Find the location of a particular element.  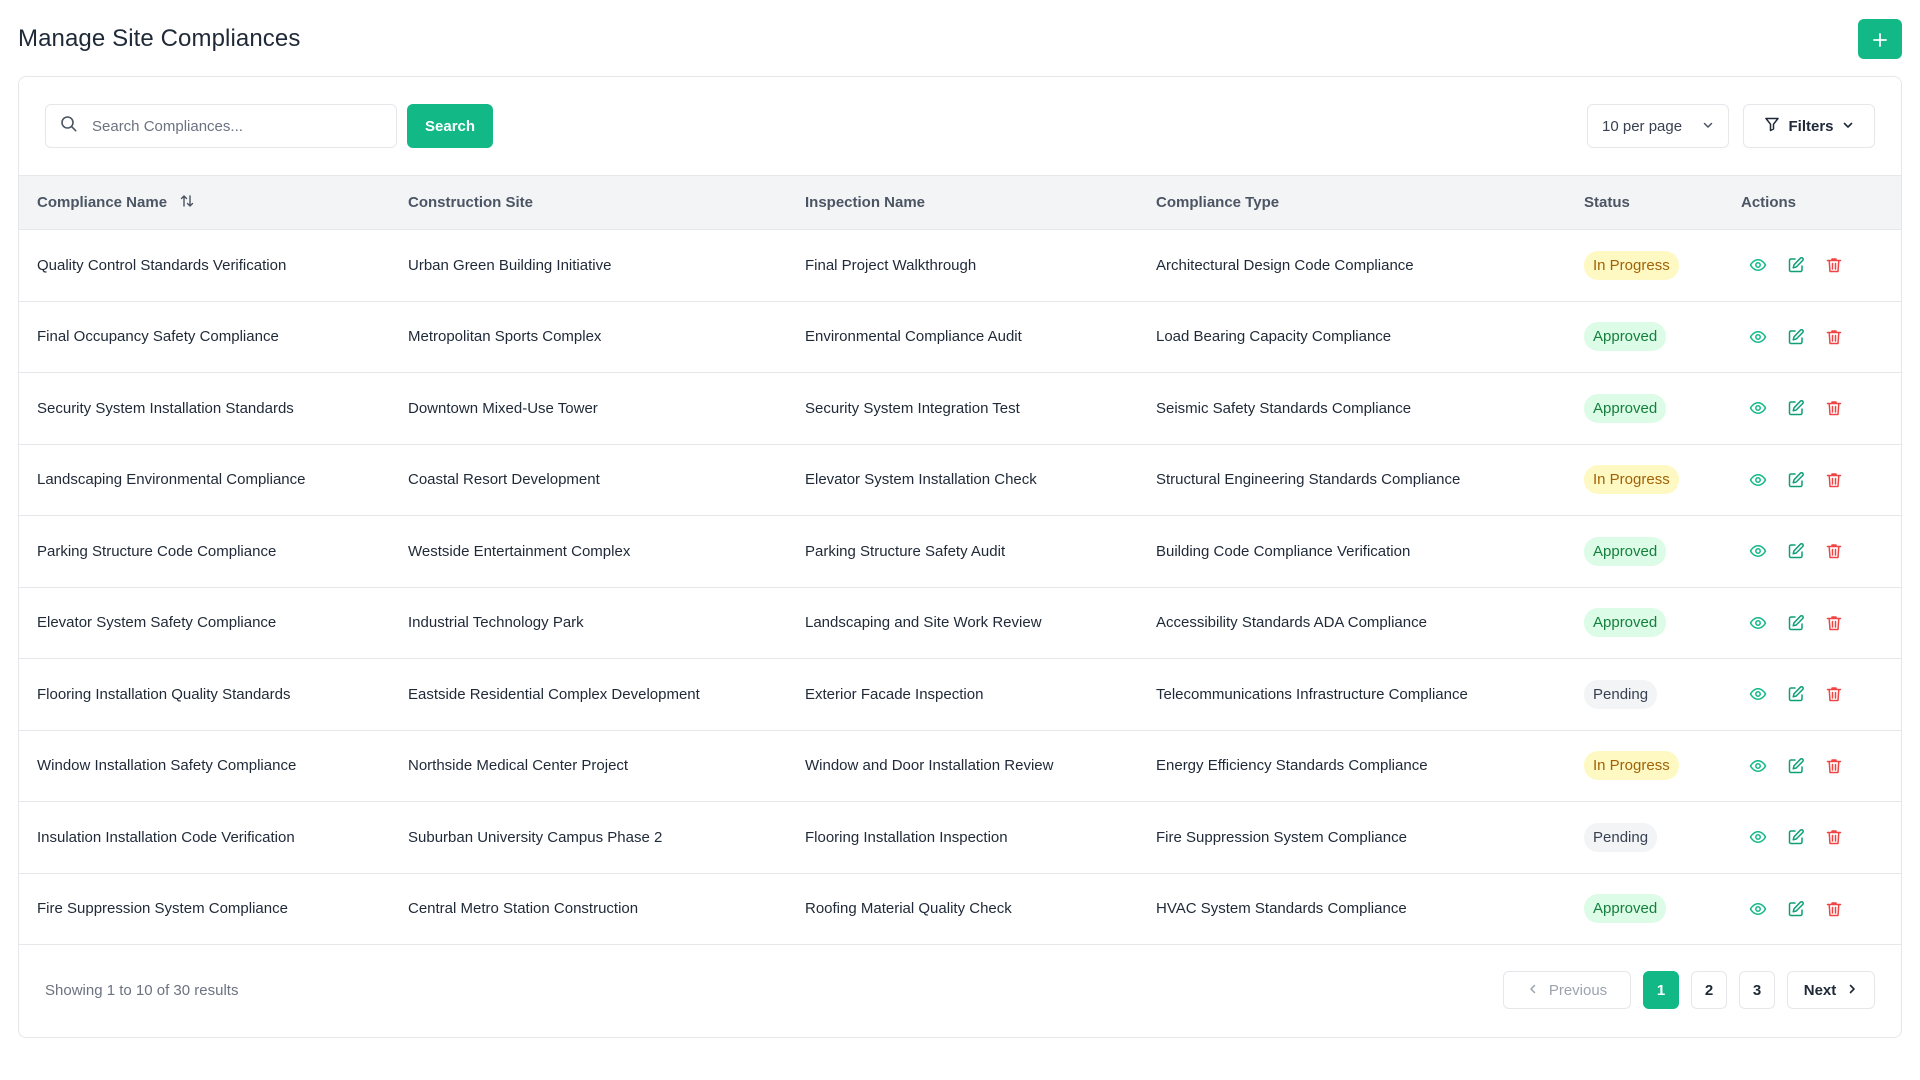

toolbar: Search 10 per page Filters is located at coordinates (960, 126).